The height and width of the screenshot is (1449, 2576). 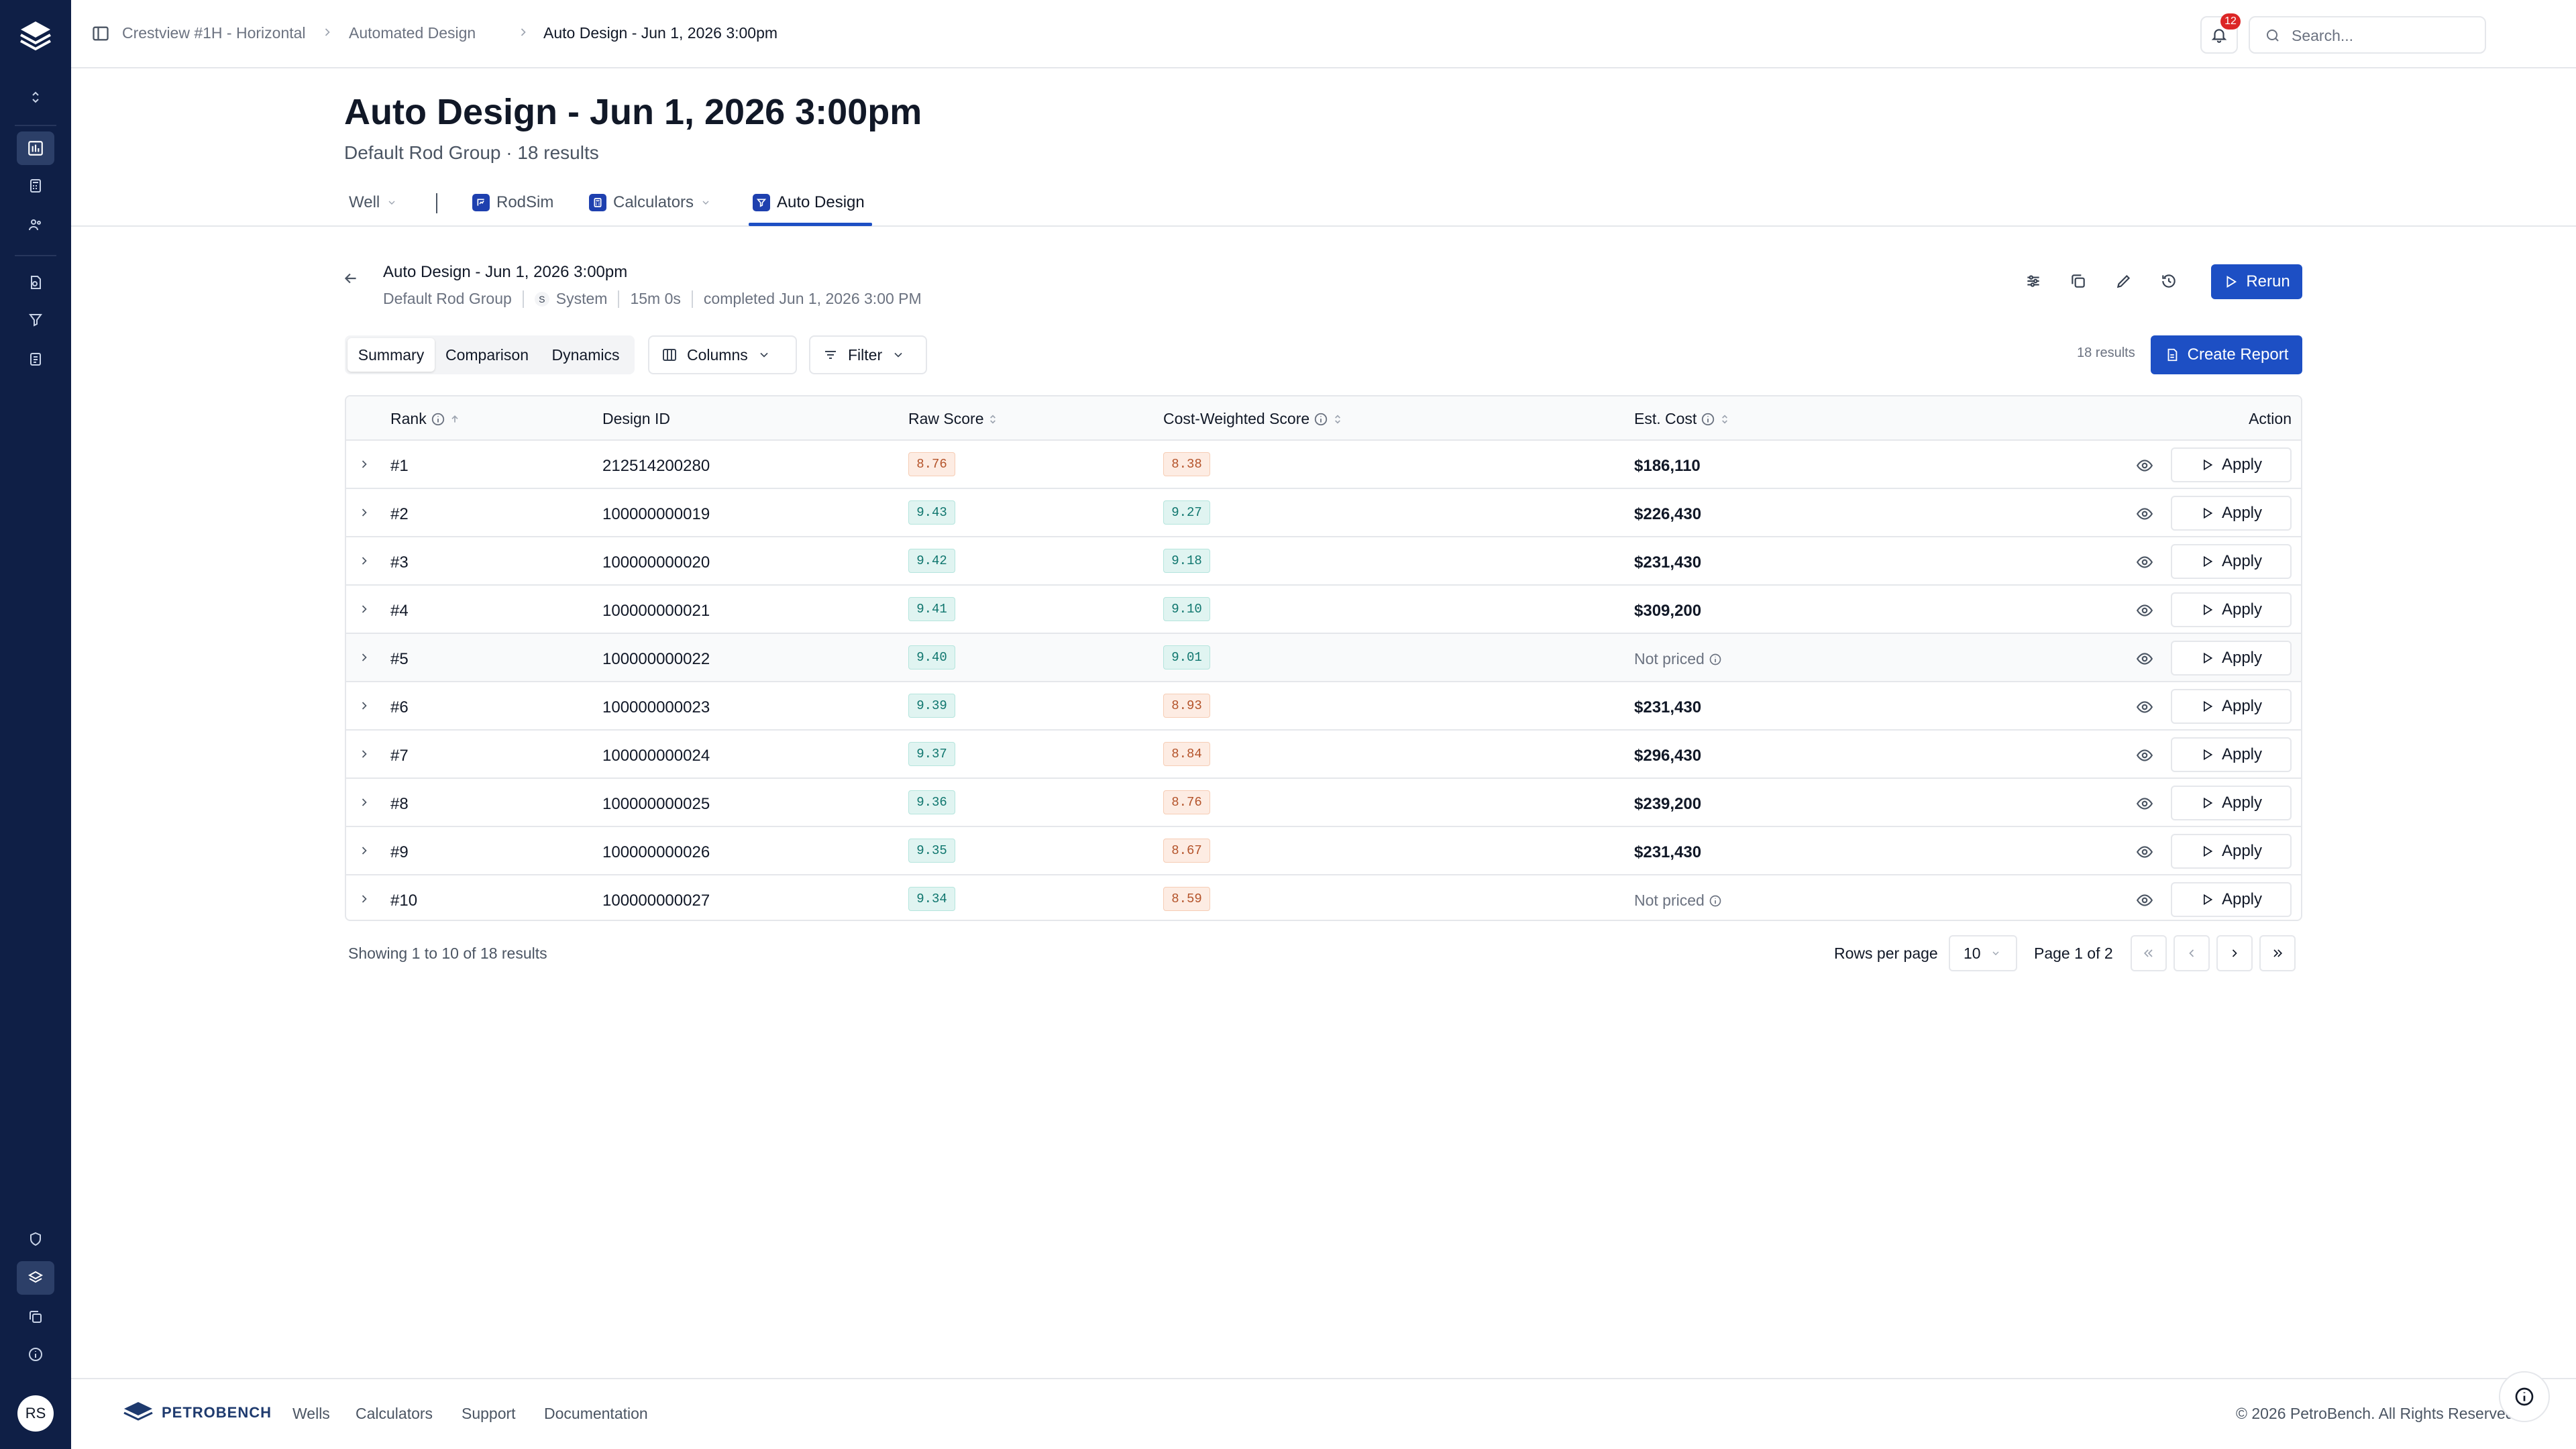 I want to click on column-header-raw-score: Raw Score, so click(x=953, y=419).